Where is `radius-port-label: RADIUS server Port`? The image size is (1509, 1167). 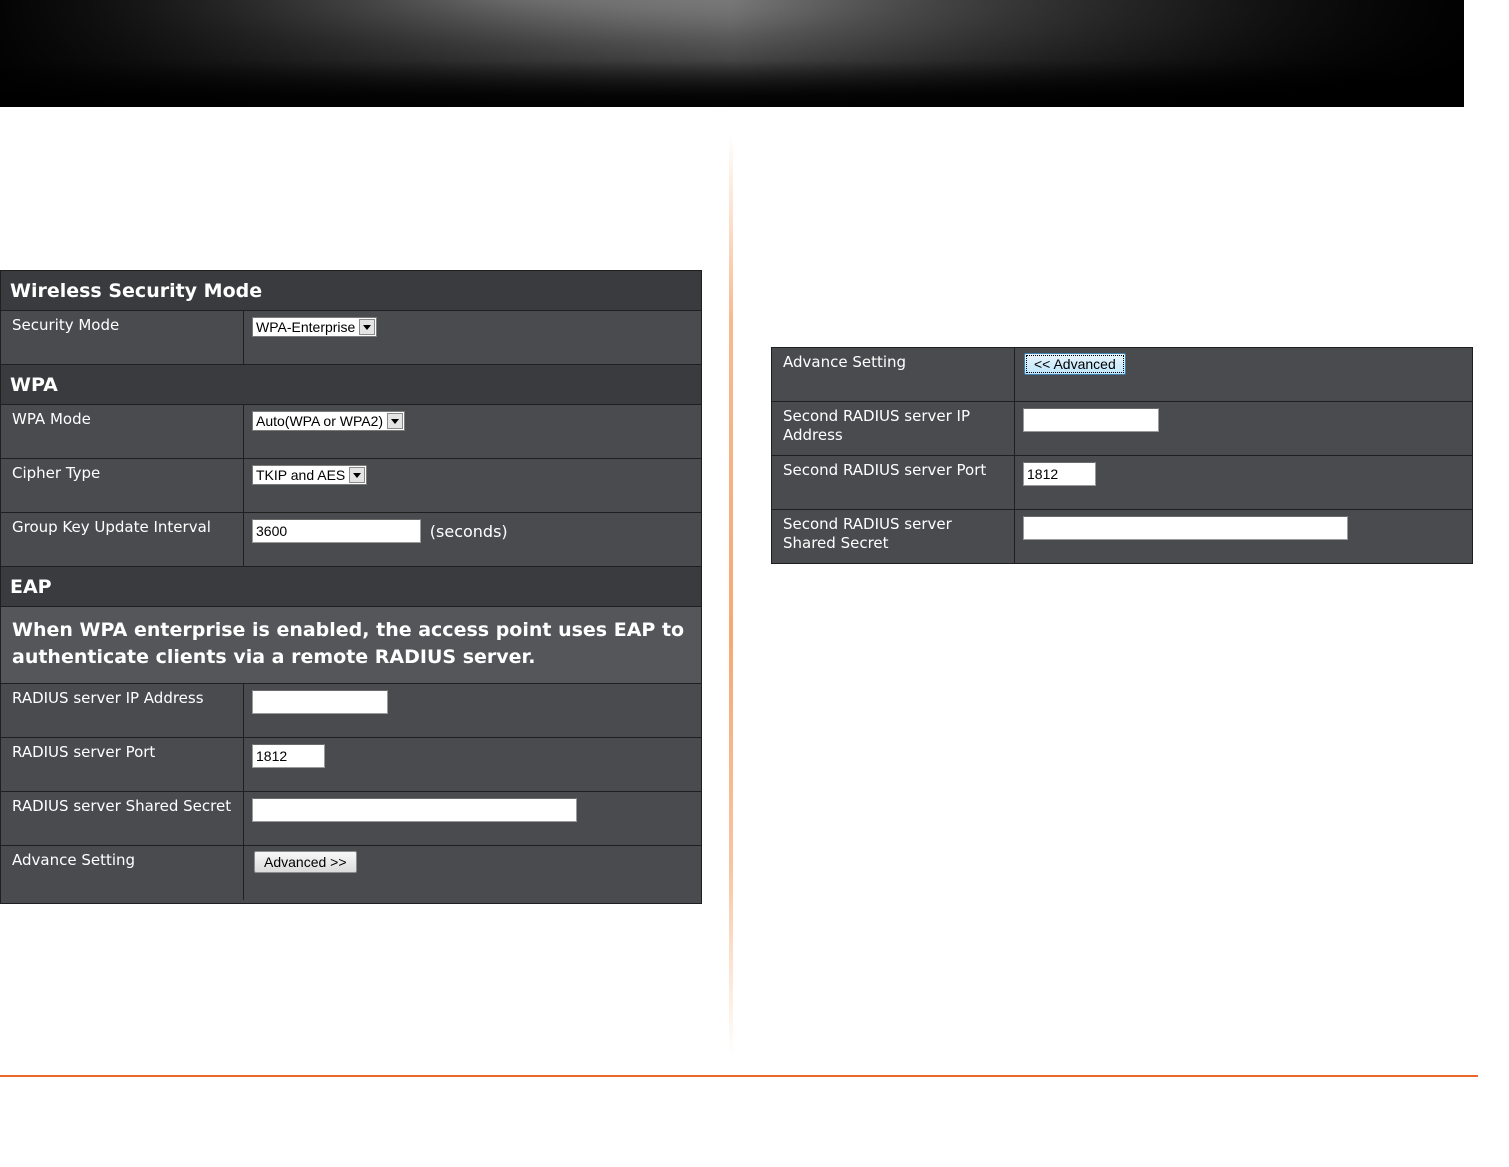 radius-port-label: RADIUS server Port is located at coordinates (122, 764).